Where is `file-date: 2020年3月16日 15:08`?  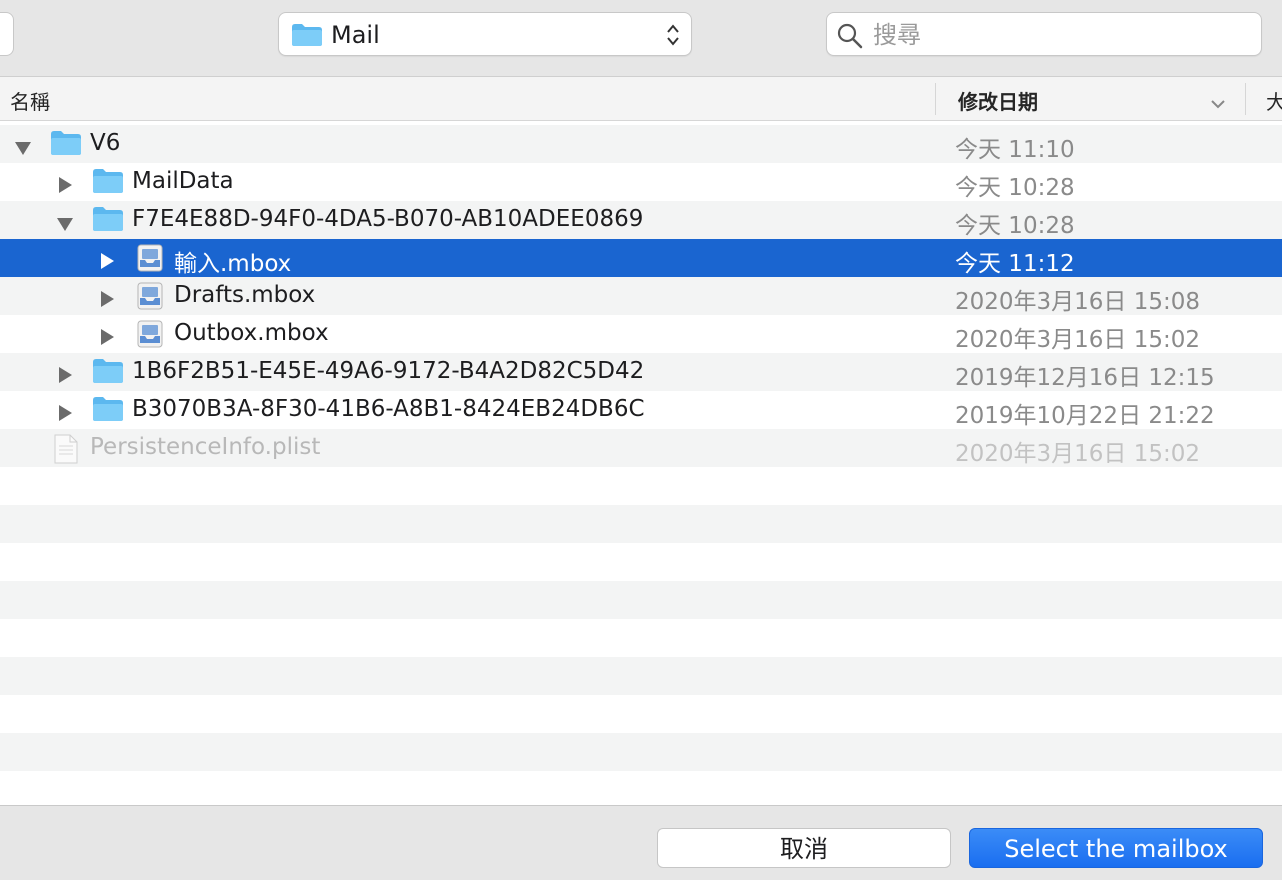 file-date: 2020年3月16日 15:08 is located at coordinates (1078, 302).